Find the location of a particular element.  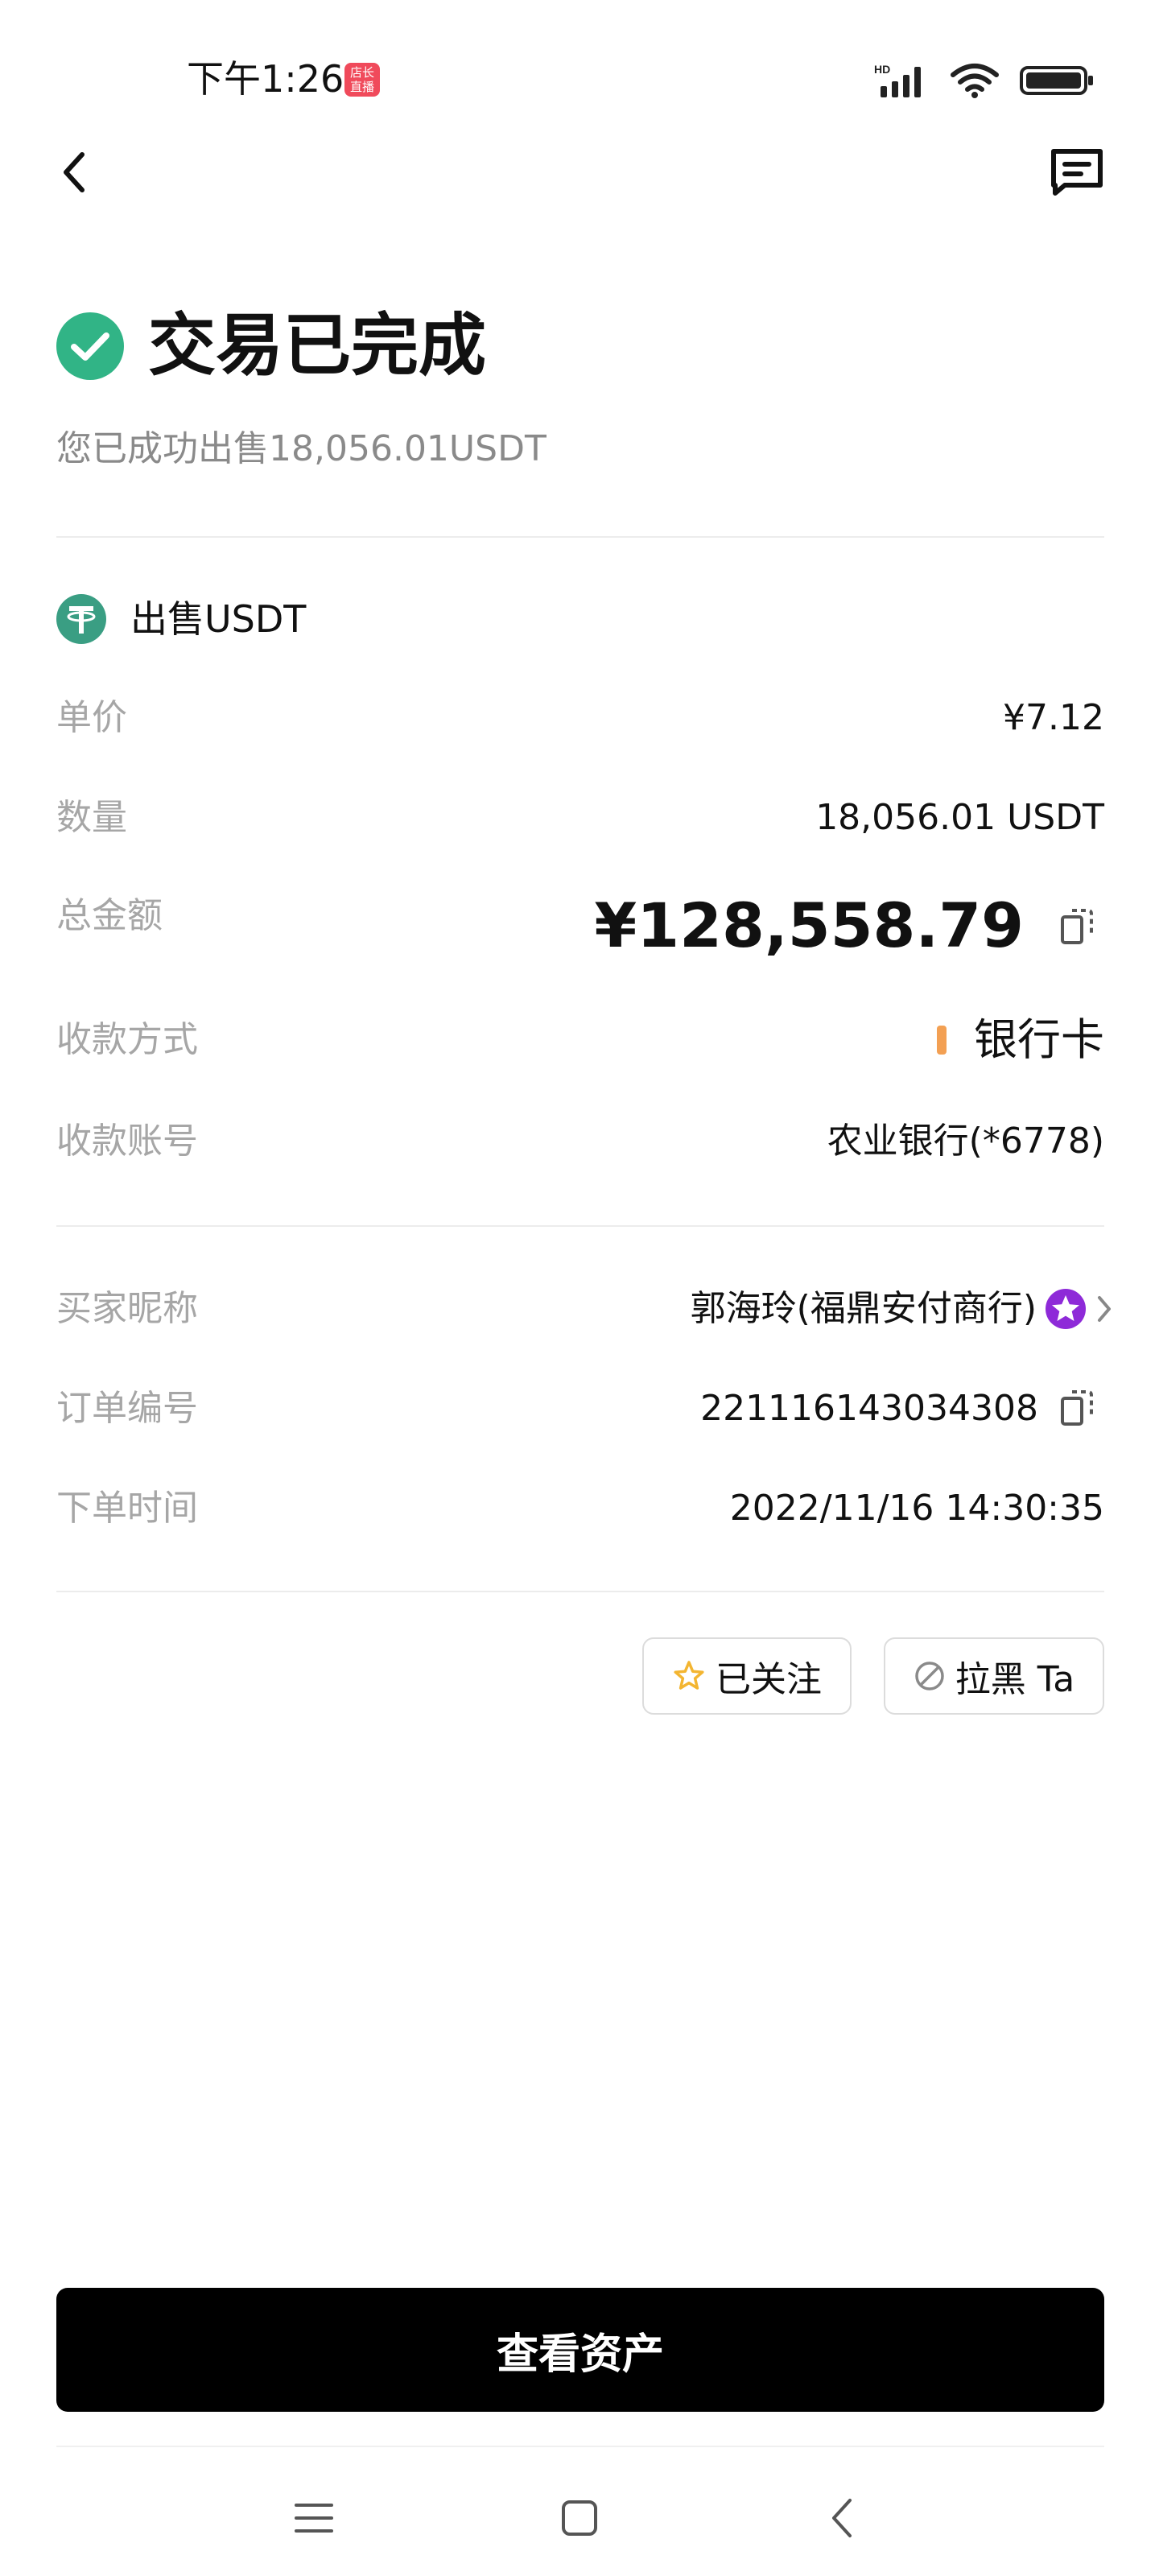

nav-divider is located at coordinates (580, 2446).